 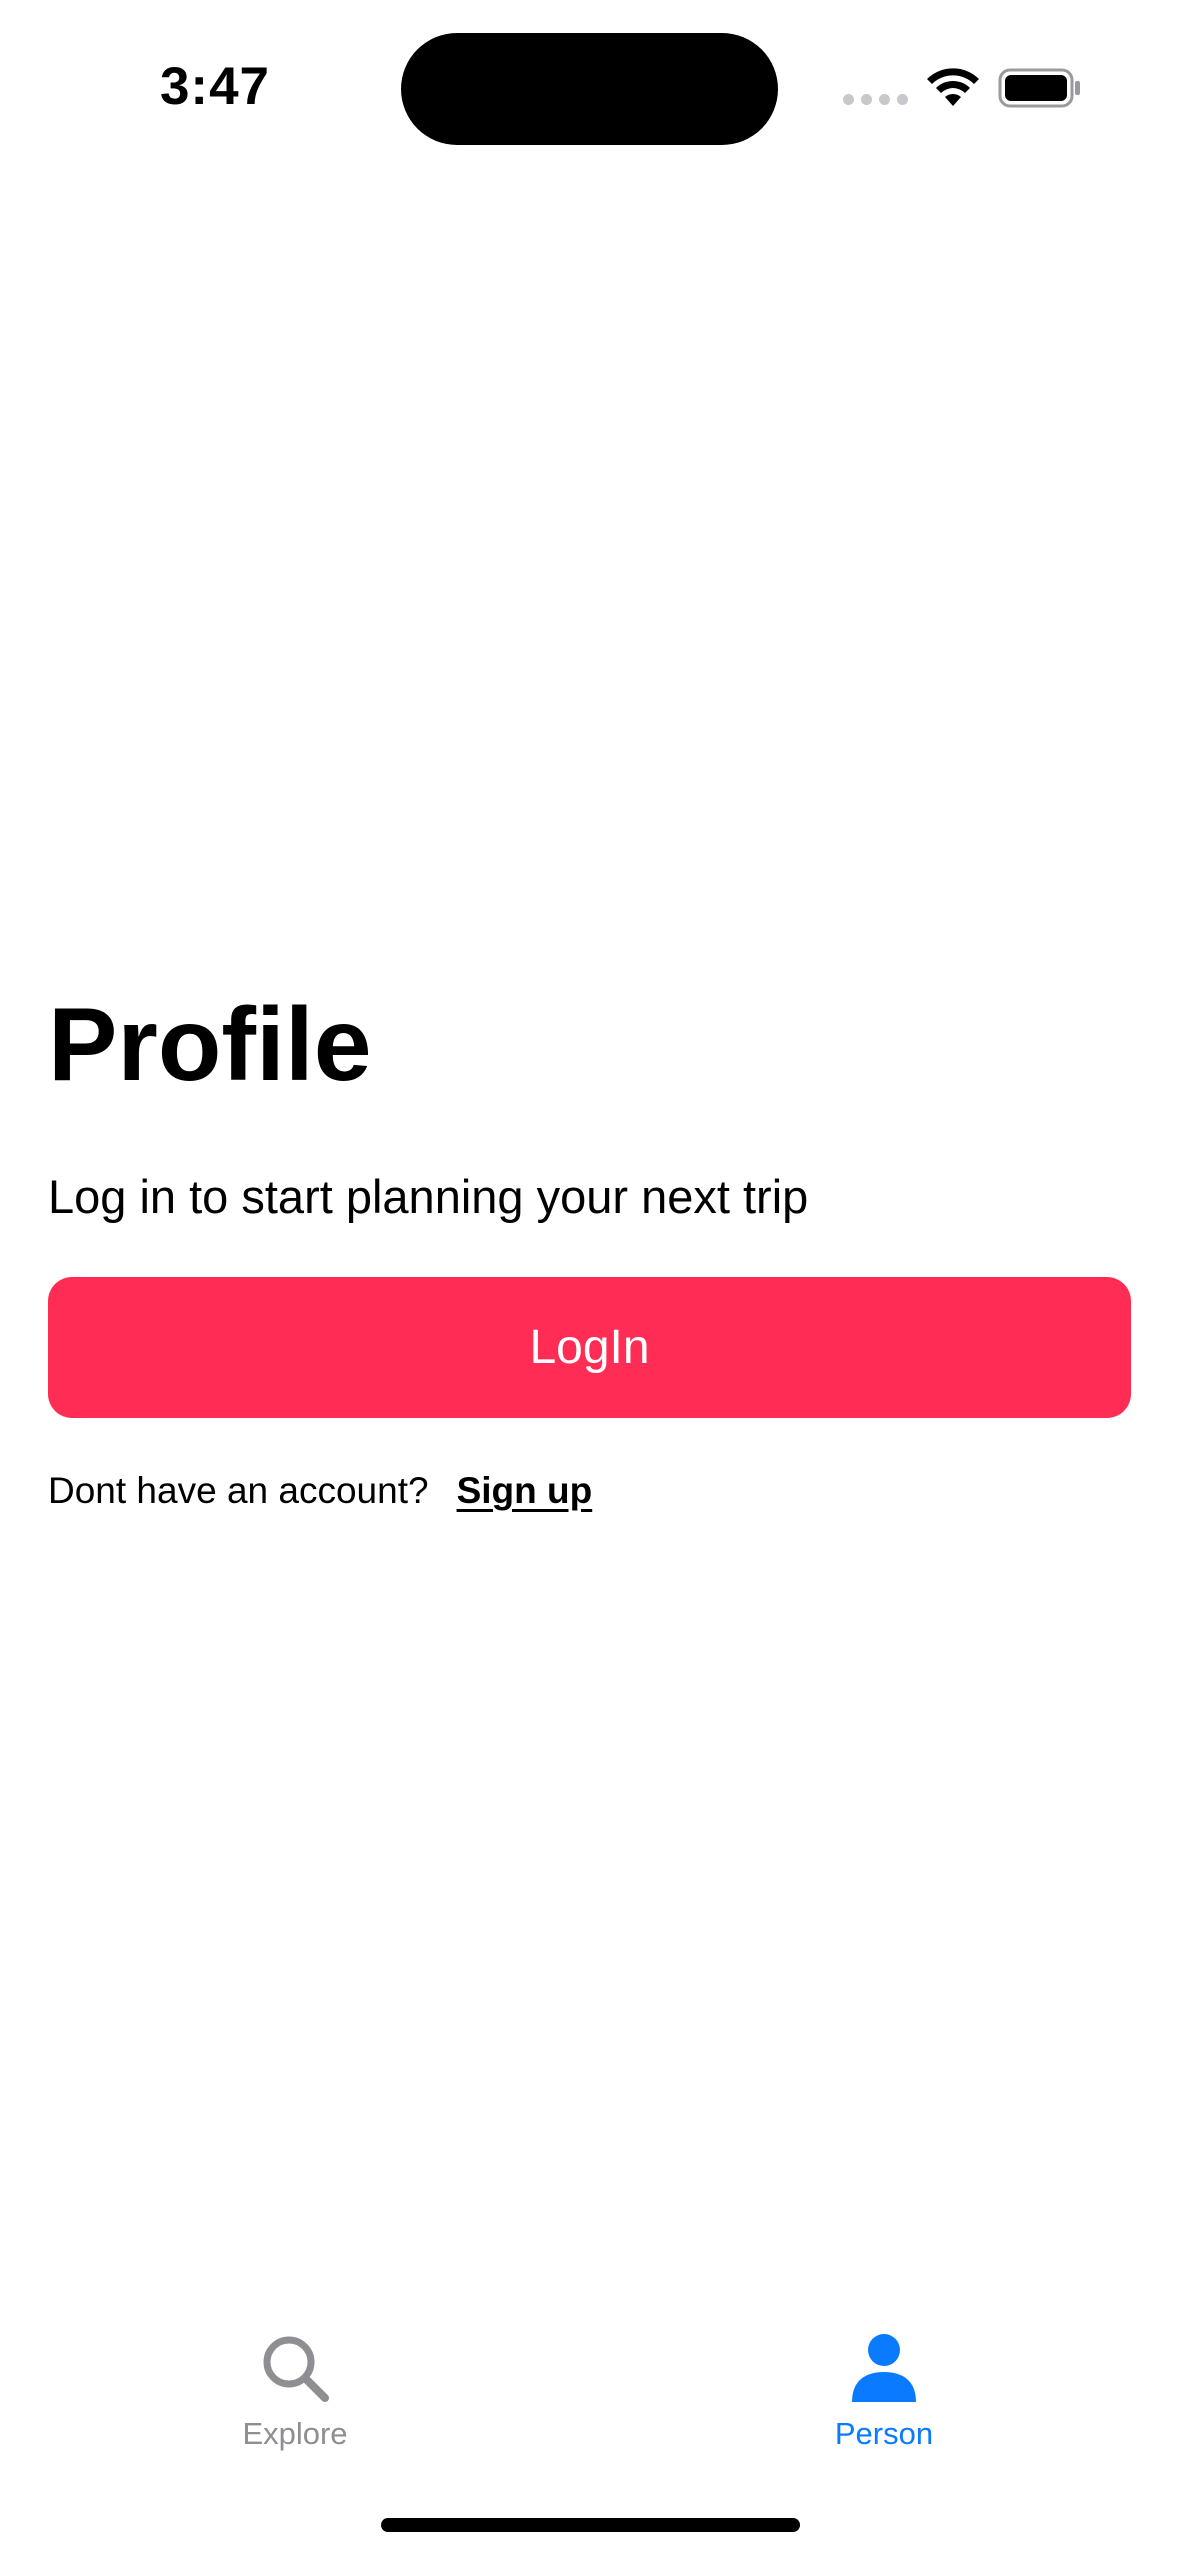 I want to click on dynamic-island, so click(x=589, y=89).